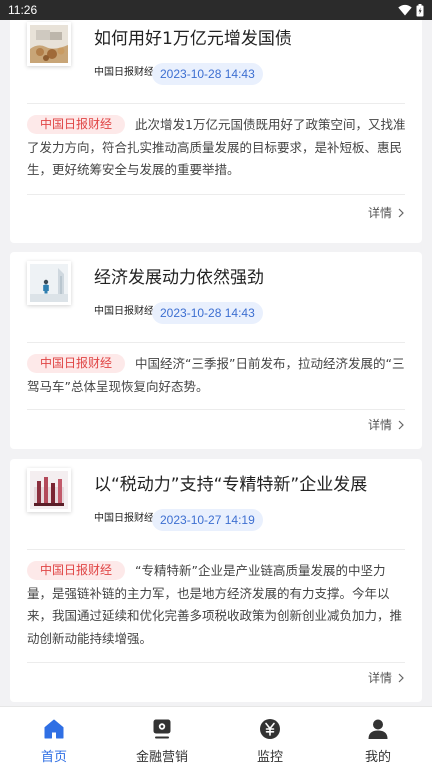 The image size is (432, 768). Describe the element at coordinates (270, 729) in the screenshot. I see `yuan-icon` at that location.